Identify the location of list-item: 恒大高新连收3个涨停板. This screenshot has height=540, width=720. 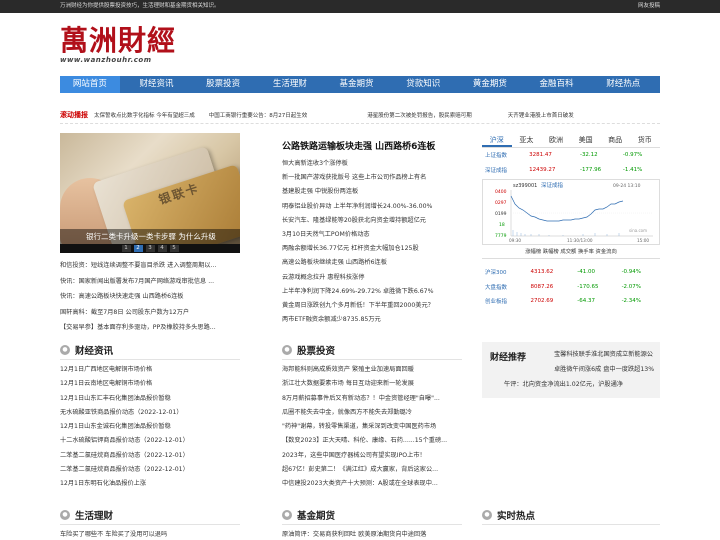
(371, 164).